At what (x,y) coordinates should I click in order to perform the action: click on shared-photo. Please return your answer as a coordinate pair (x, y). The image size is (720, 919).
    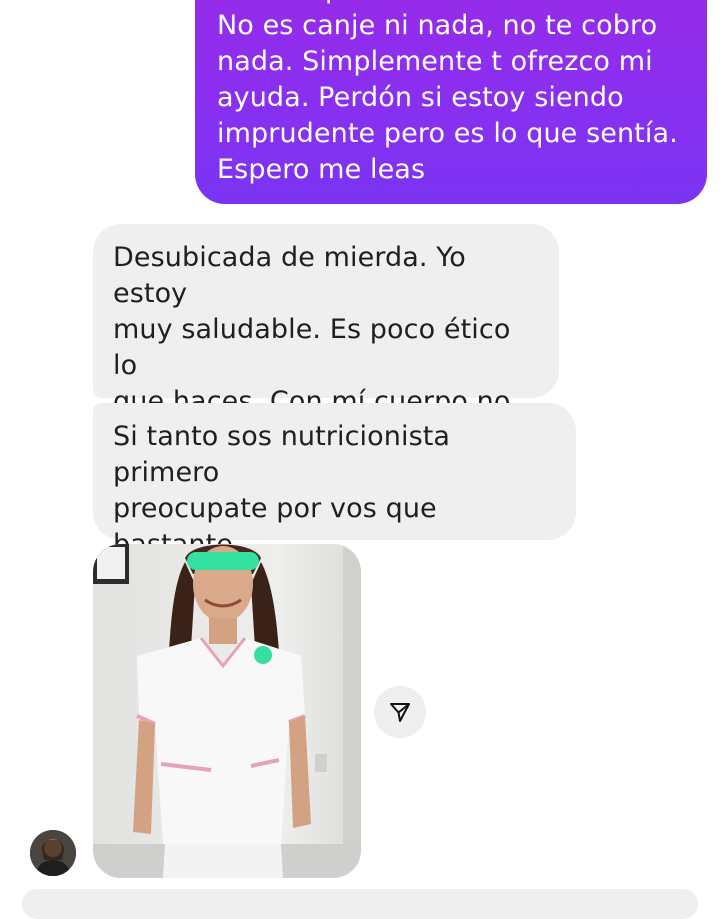
    Looking at the image, I should click on (227, 711).